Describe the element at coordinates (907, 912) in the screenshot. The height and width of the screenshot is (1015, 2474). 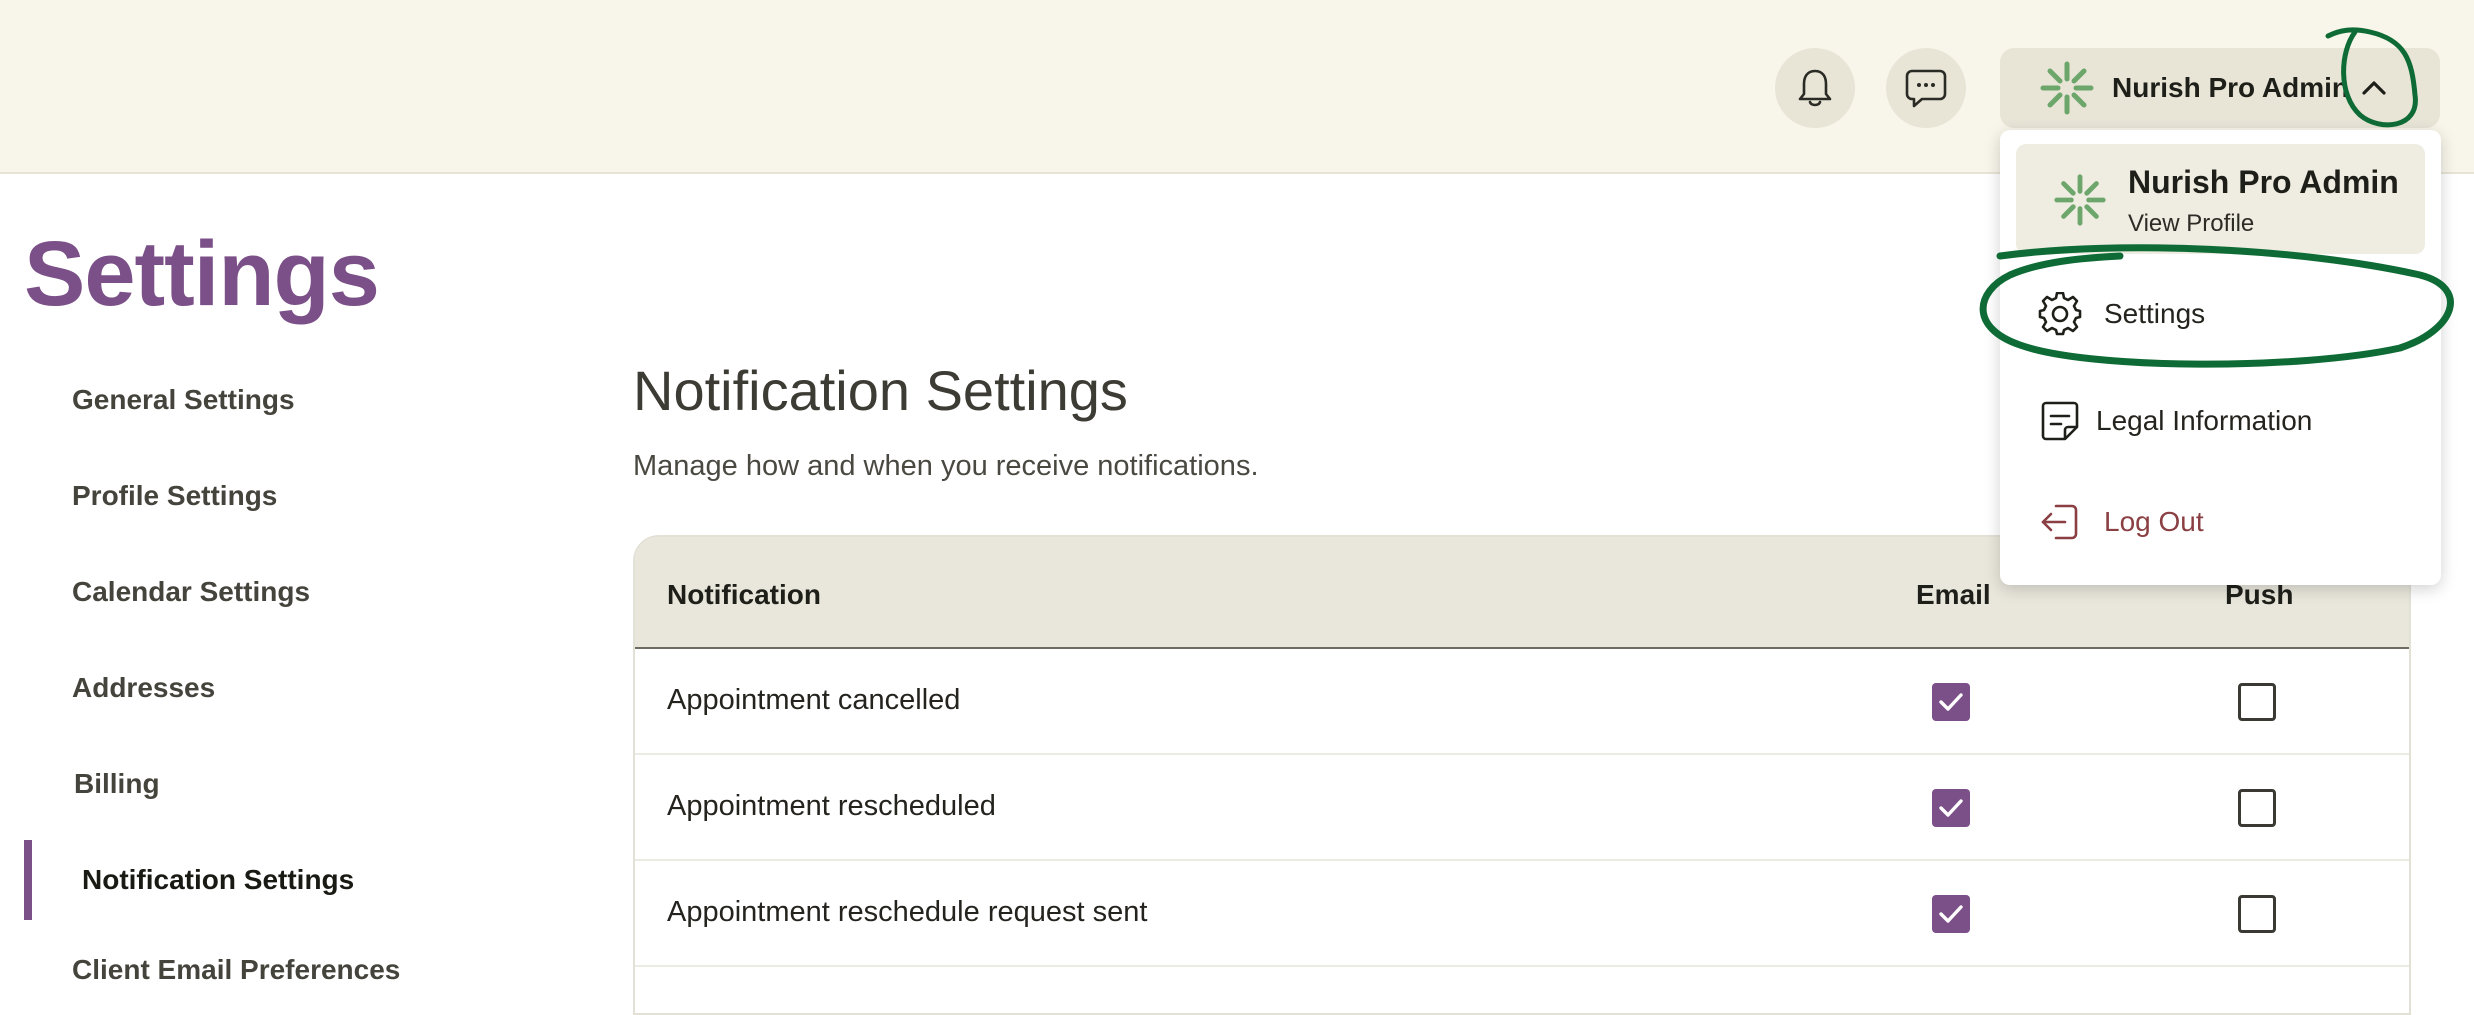
I see `notification-label: Appointment reschedule request sent` at that location.